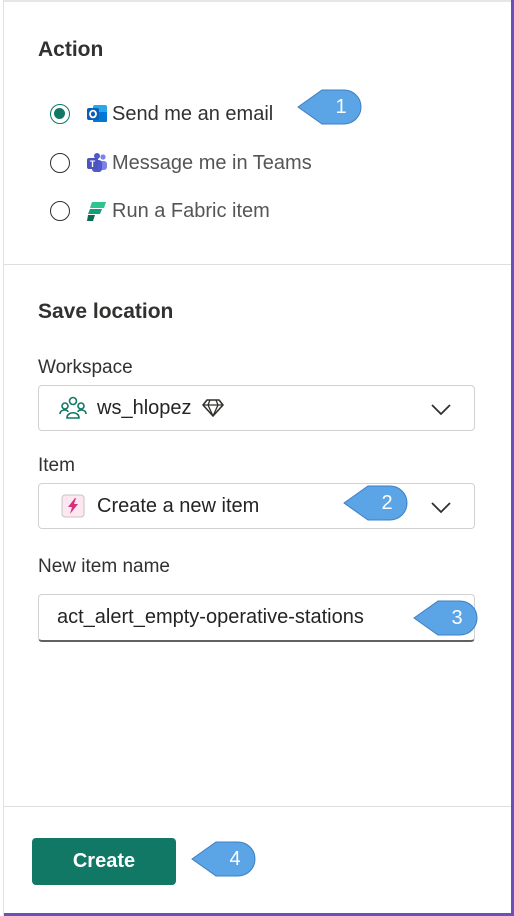  Describe the element at coordinates (256, 408) in the screenshot. I see `workspace-dropdown: ws_hlopez` at that location.